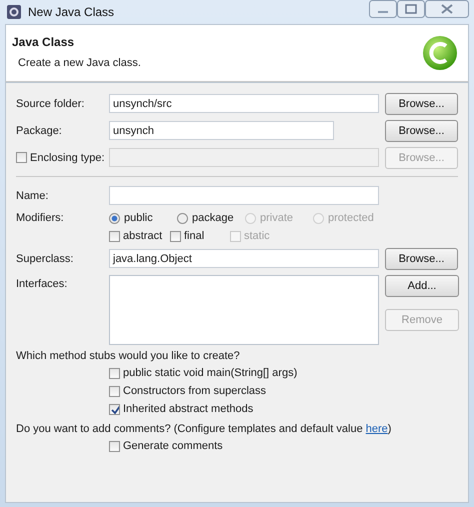  I want to click on checkbox-label: Enclosing type:, so click(67, 158).